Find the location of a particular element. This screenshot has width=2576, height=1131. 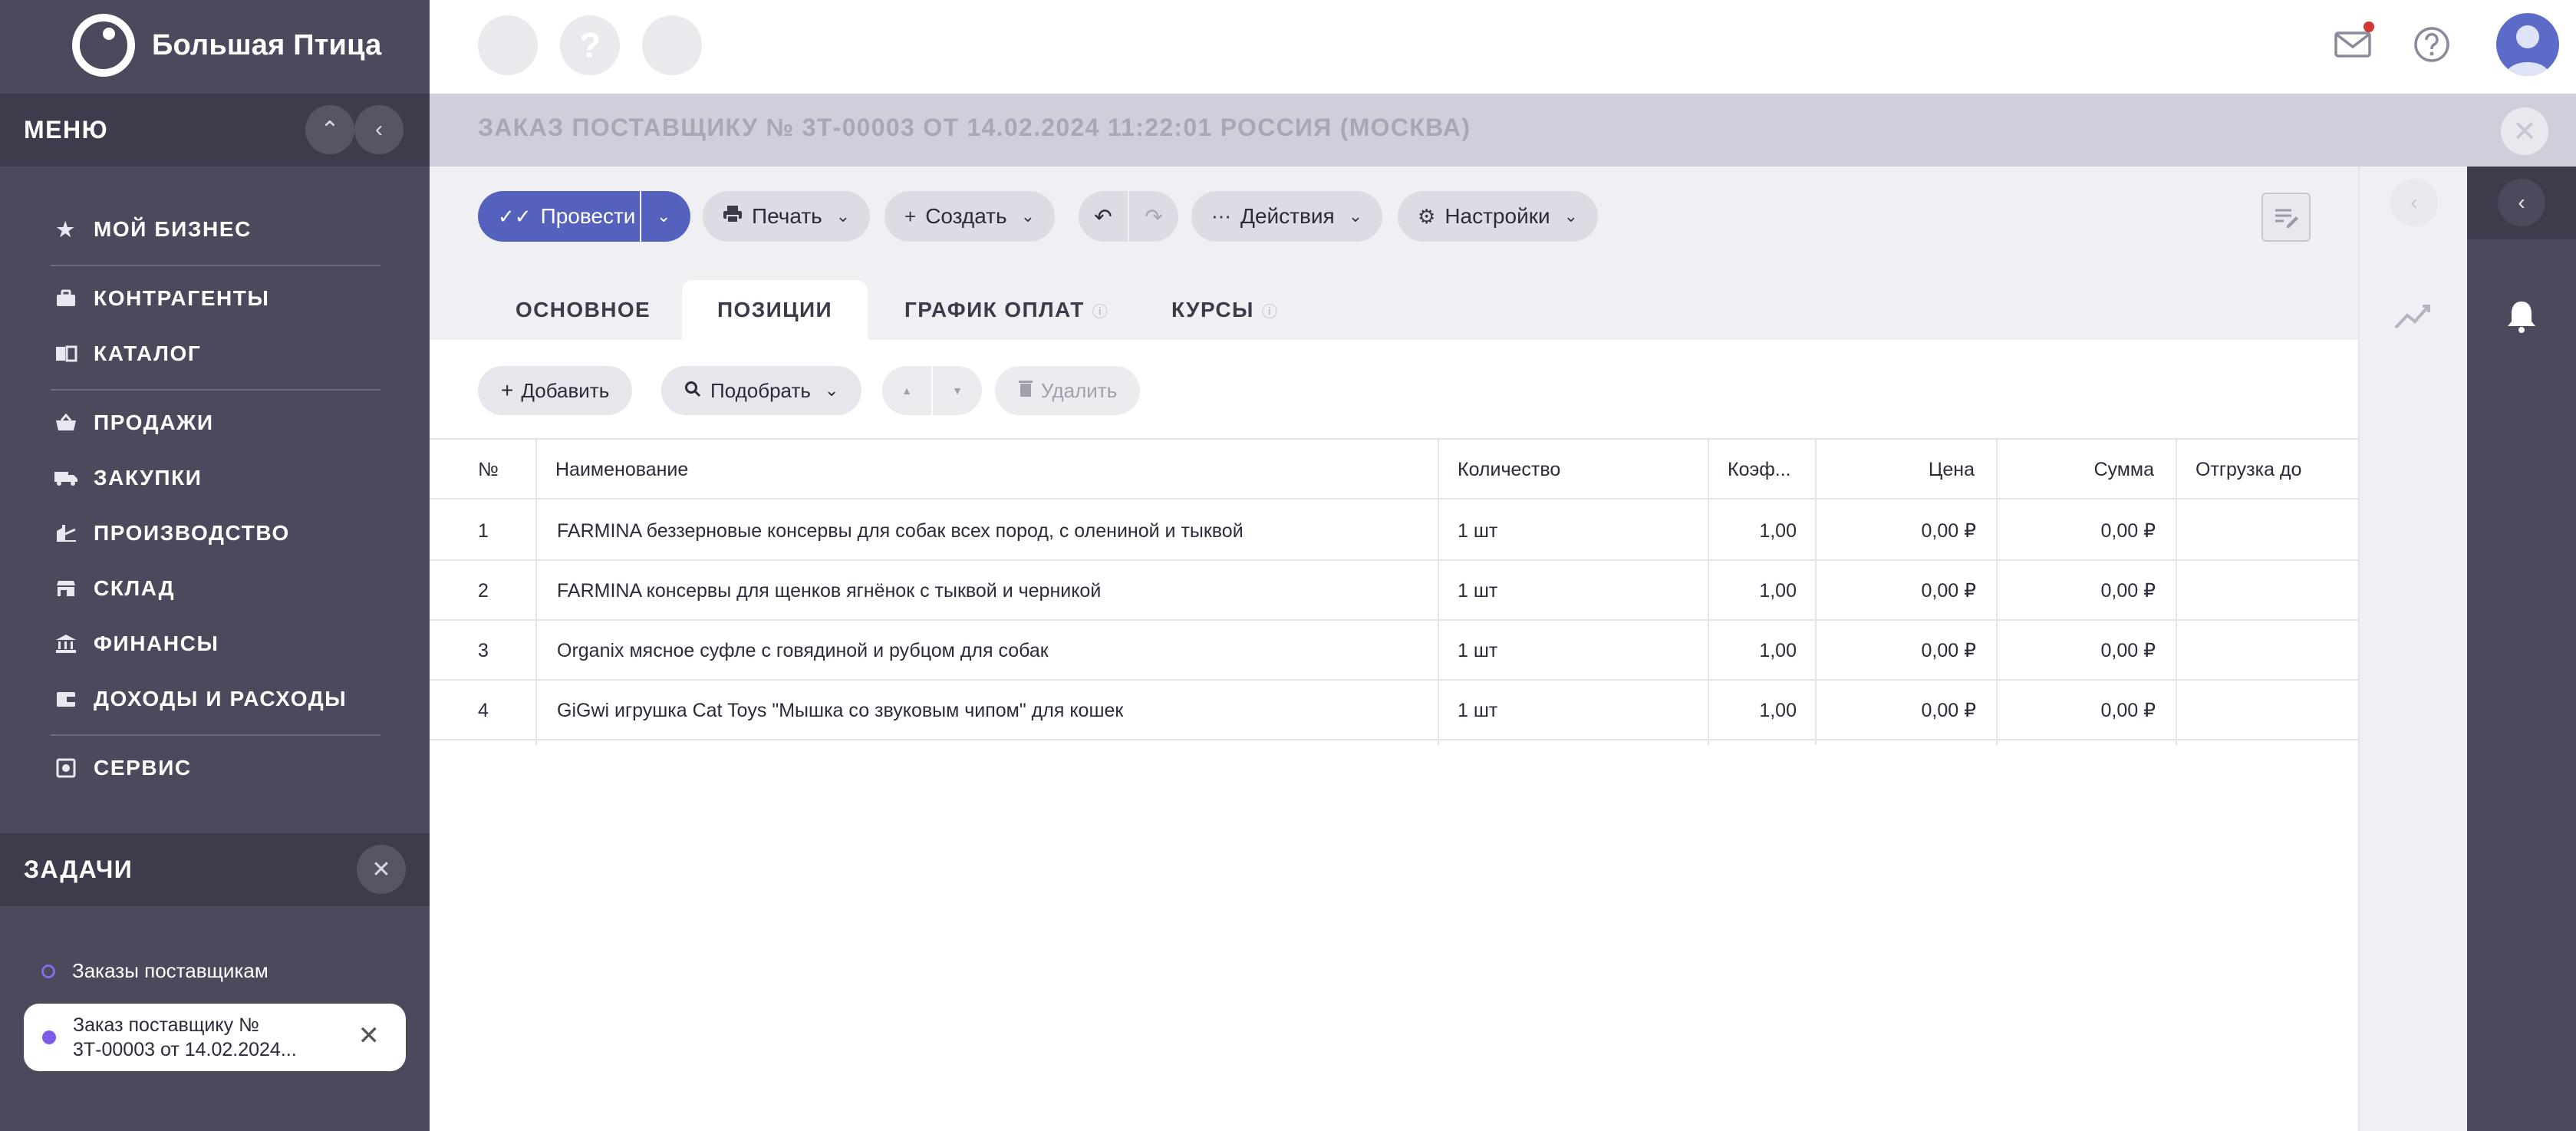

help-icon is located at coordinates (2432, 44).